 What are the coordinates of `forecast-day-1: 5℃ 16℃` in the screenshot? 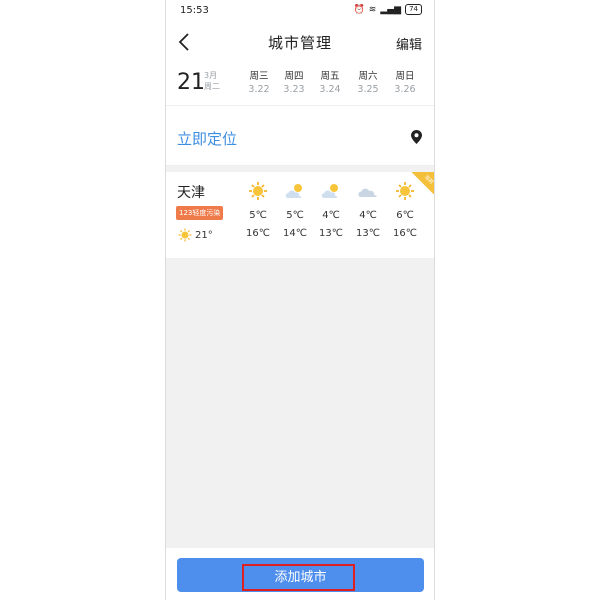 It's located at (258, 210).